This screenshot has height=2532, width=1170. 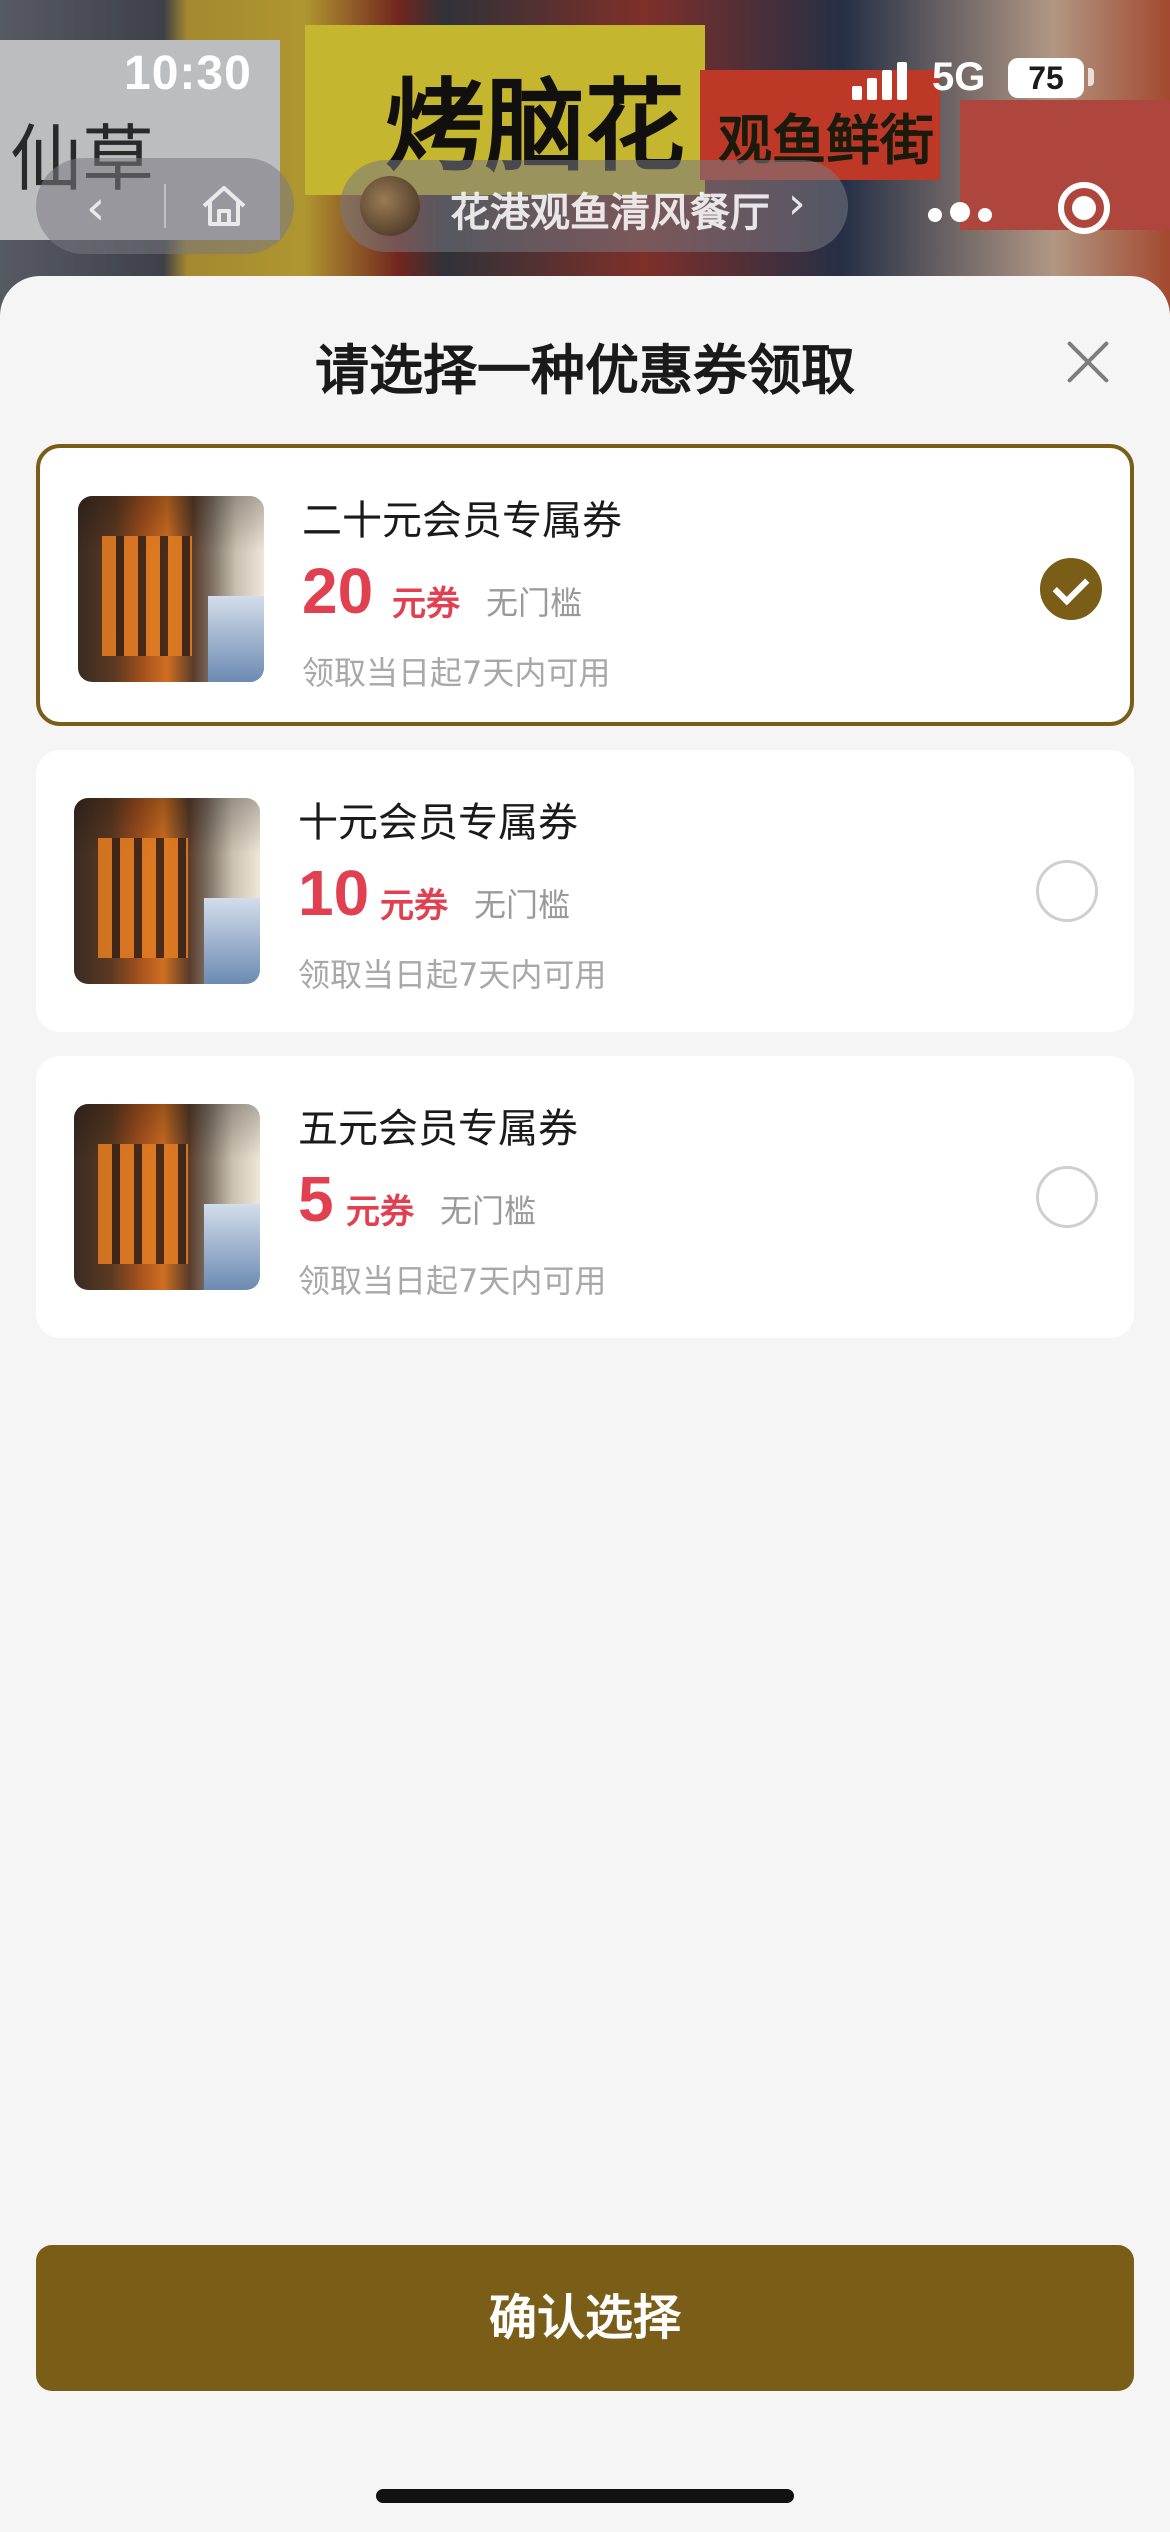 I want to click on status-bar: 10:30 5G 75, so click(x=585, y=75).